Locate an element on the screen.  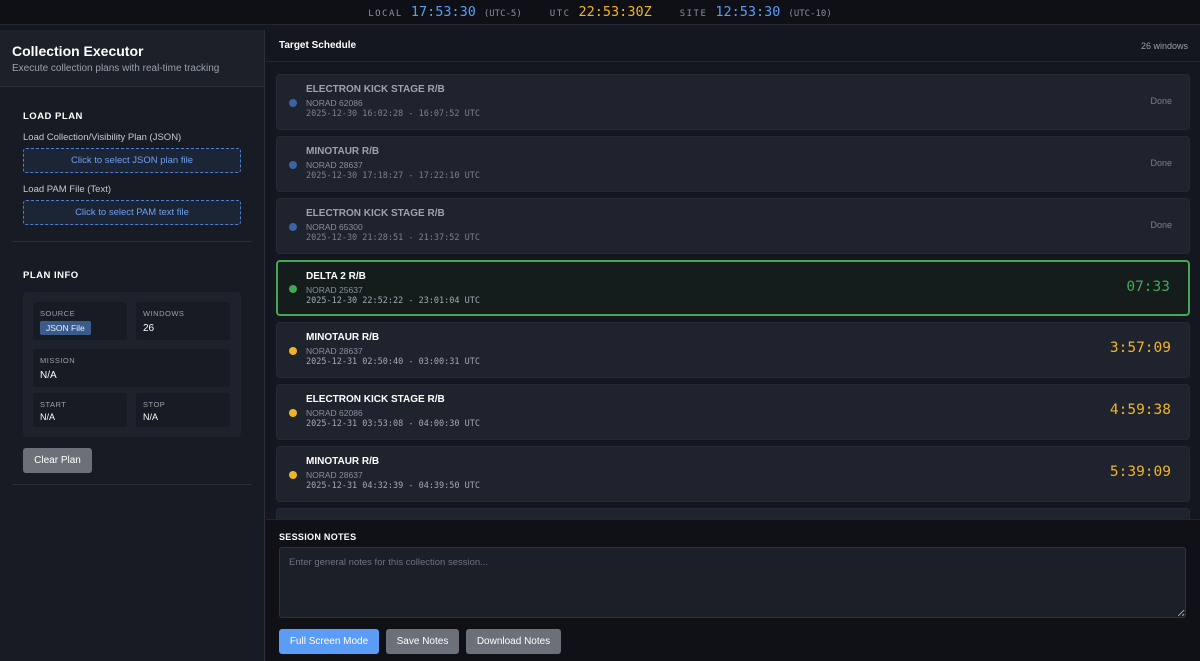
full-screen-button: Full Screen Mode is located at coordinates (329, 641).